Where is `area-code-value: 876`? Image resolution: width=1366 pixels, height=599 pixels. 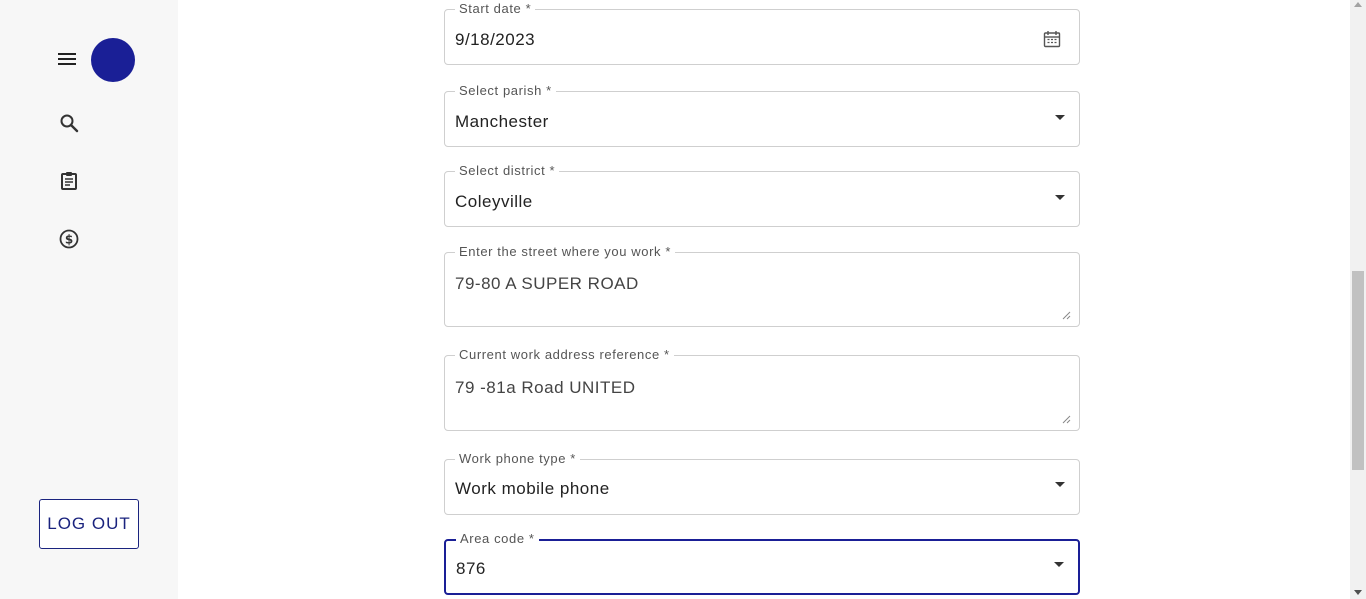
area-code-value: 876 is located at coordinates (471, 568).